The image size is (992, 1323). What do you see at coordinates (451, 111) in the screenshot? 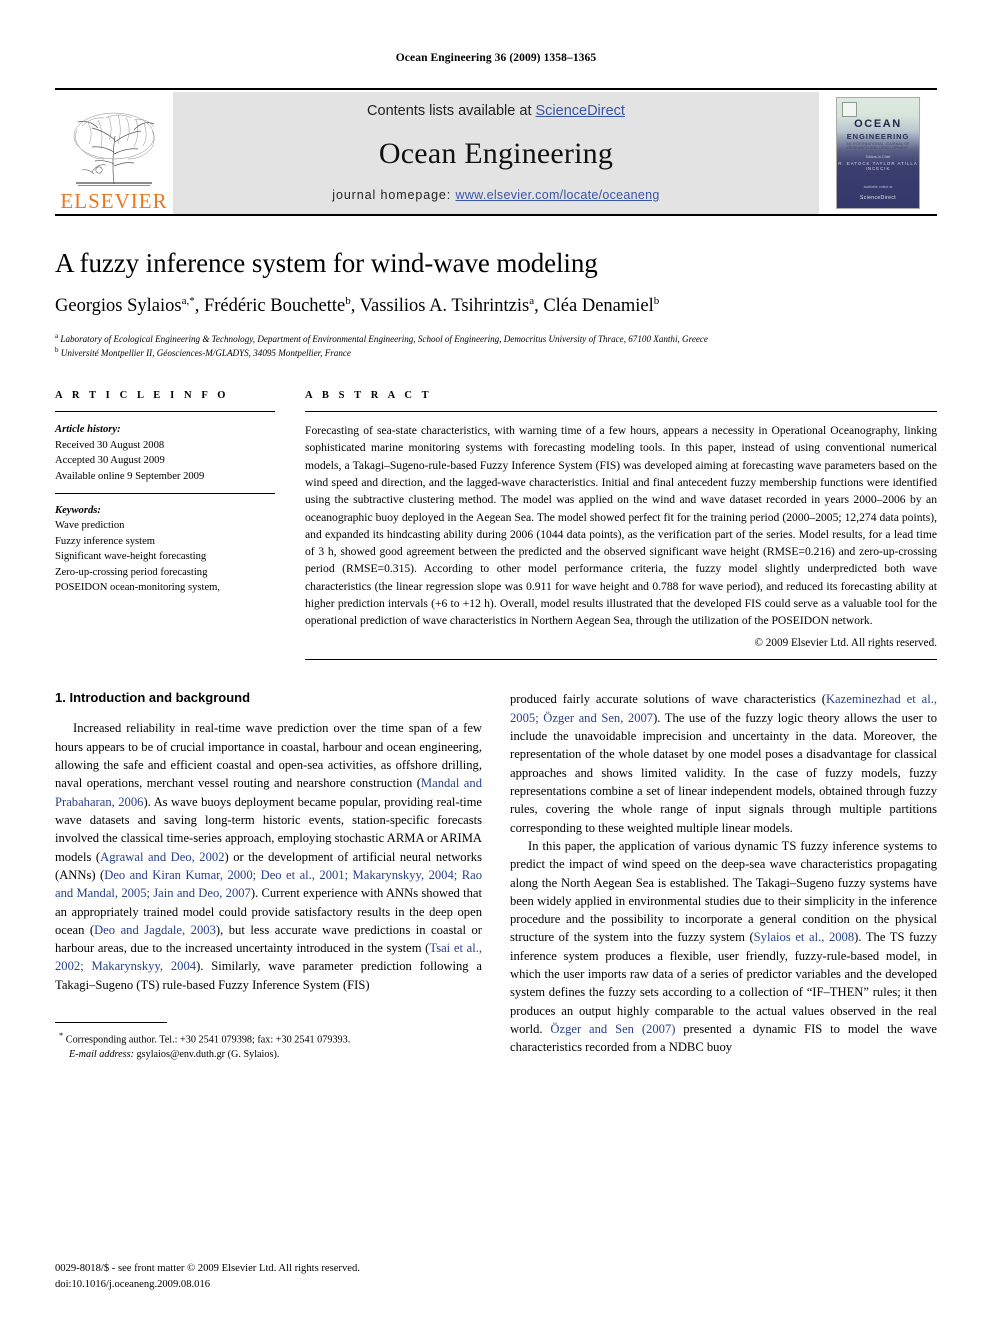
I see `contents-prefix: Contents lists available at` at bounding box center [451, 111].